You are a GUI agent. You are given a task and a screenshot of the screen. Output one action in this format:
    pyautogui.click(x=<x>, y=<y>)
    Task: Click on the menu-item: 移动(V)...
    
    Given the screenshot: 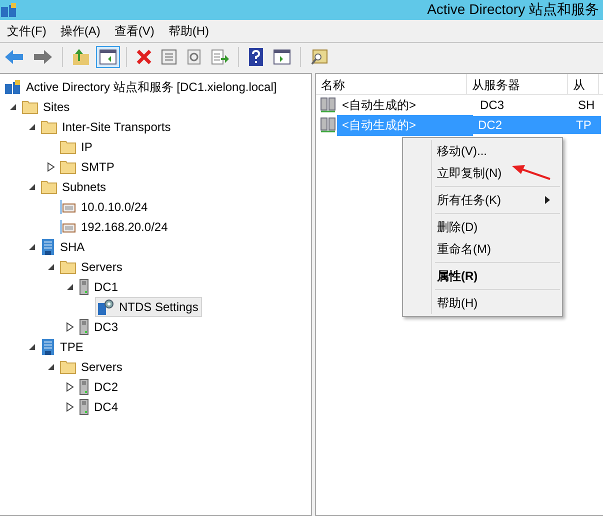 What is the action you would take?
    pyautogui.click(x=482, y=151)
    